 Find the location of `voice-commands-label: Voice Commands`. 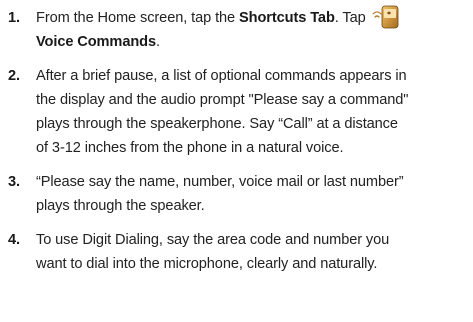

voice-commands-label: Voice Commands is located at coordinates (96, 42).